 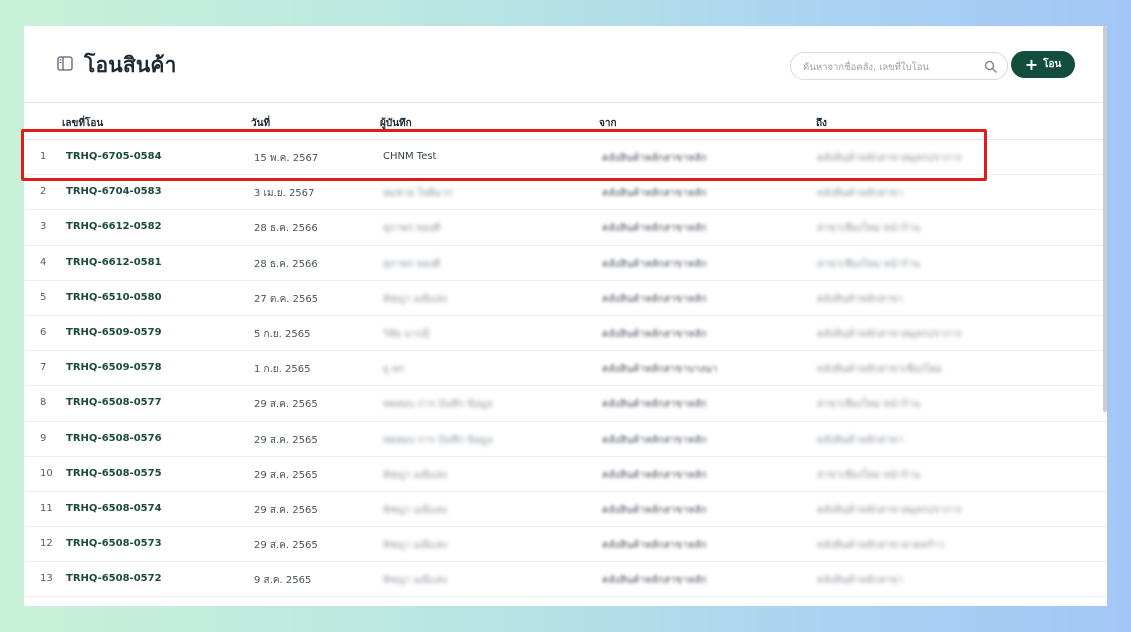 What do you see at coordinates (65, 63) in the screenshot?
I see `sidebar-panel-icon` at bounding box center [65, 63].